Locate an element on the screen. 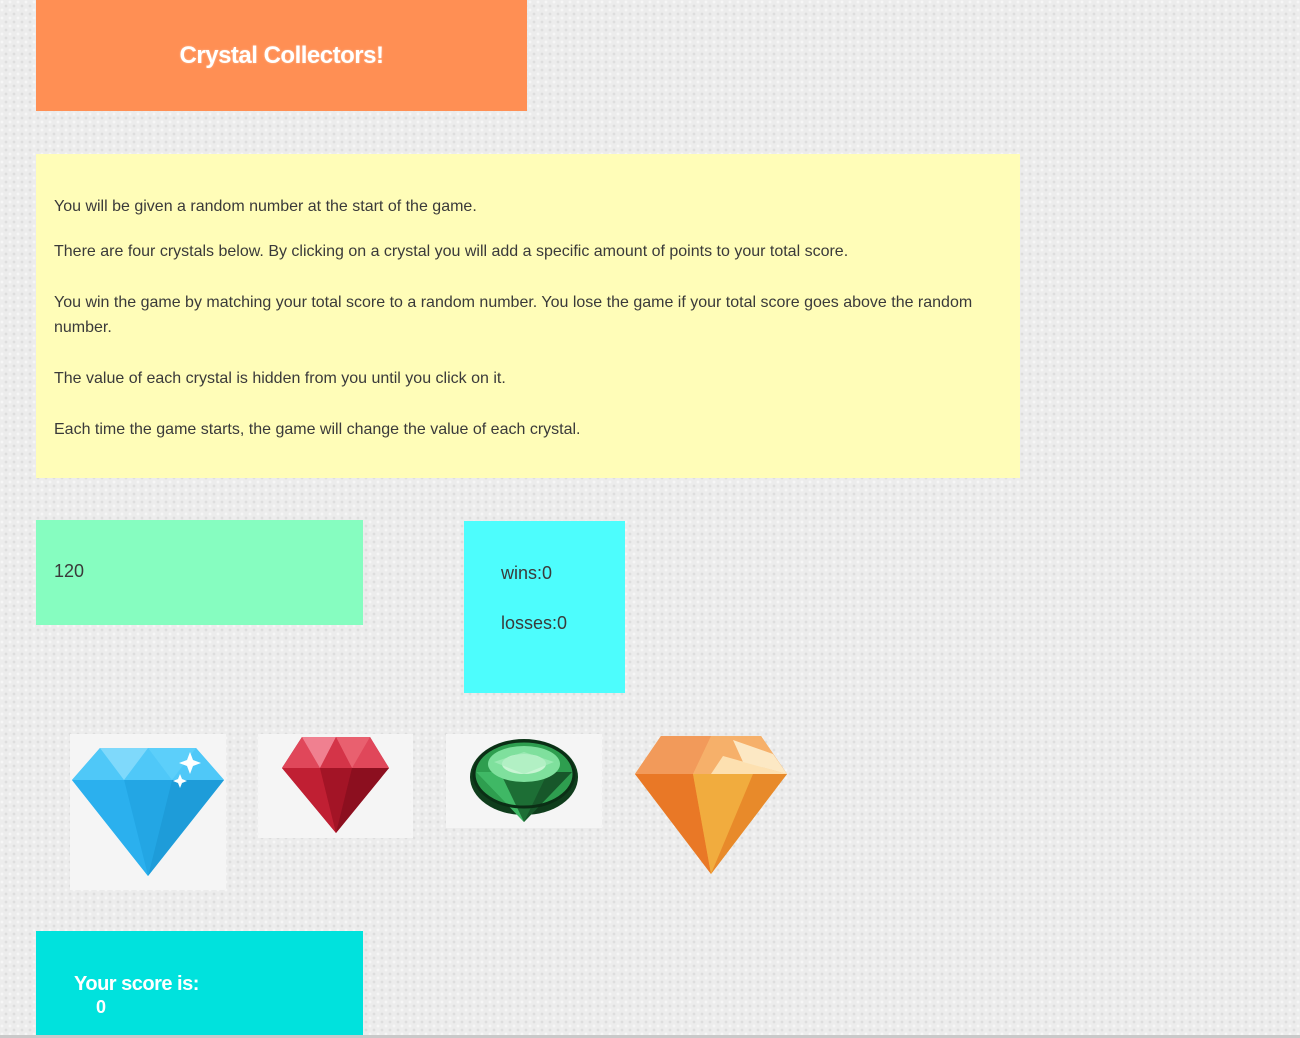  stats-box: wins:0 losses:0 is located at coordinates (544, 607).